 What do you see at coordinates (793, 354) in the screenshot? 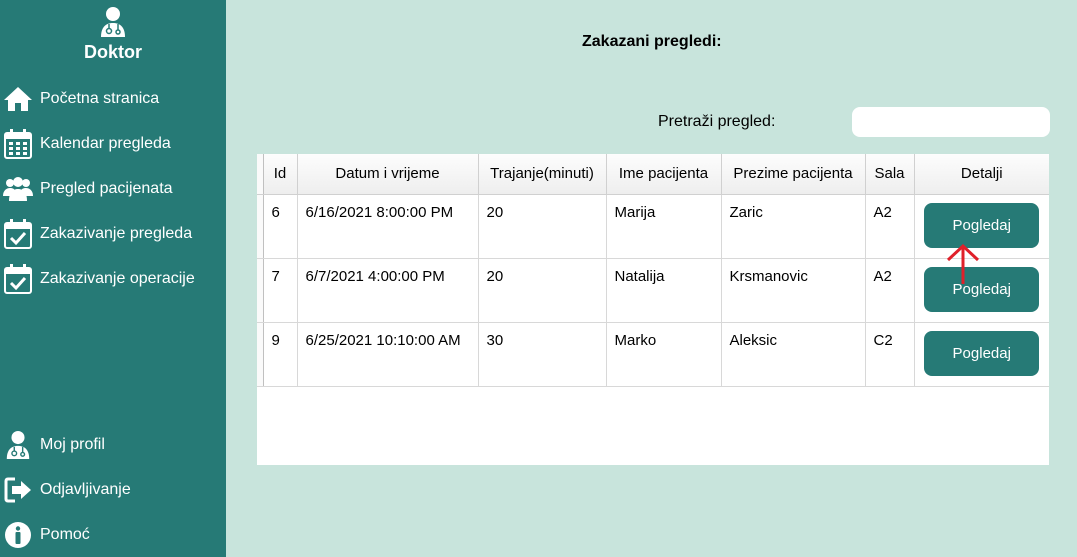
I see `cell-last-name: Aleksic` at bounding box center [793, 354].